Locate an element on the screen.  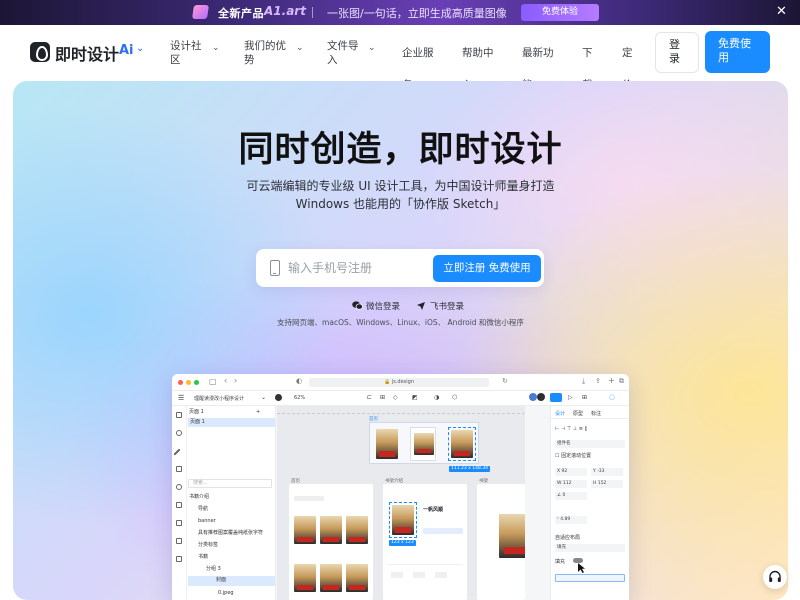
free-trial-button: 免费使 用 is located at coordinates (737, 52).